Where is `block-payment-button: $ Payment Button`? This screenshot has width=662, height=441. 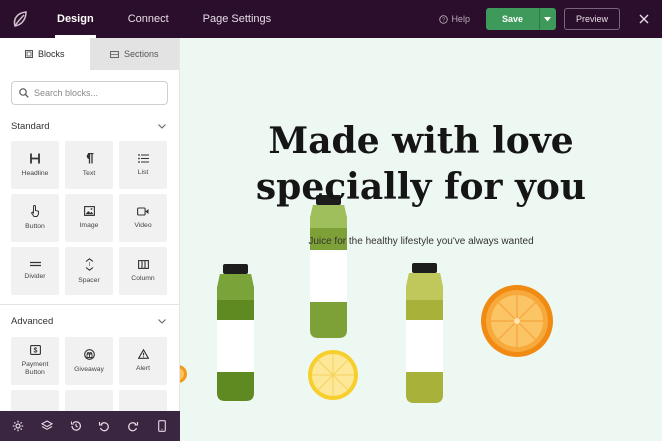
block-payment-button: $ Payment Button is located at coordinates (35, 361).